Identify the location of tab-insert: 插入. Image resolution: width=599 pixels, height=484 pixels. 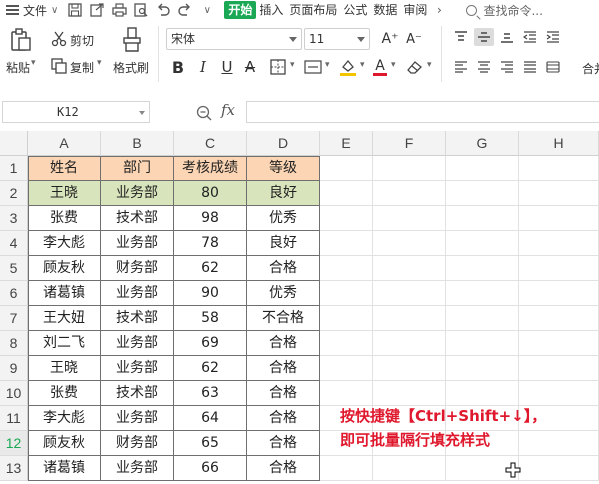
(271, 10).